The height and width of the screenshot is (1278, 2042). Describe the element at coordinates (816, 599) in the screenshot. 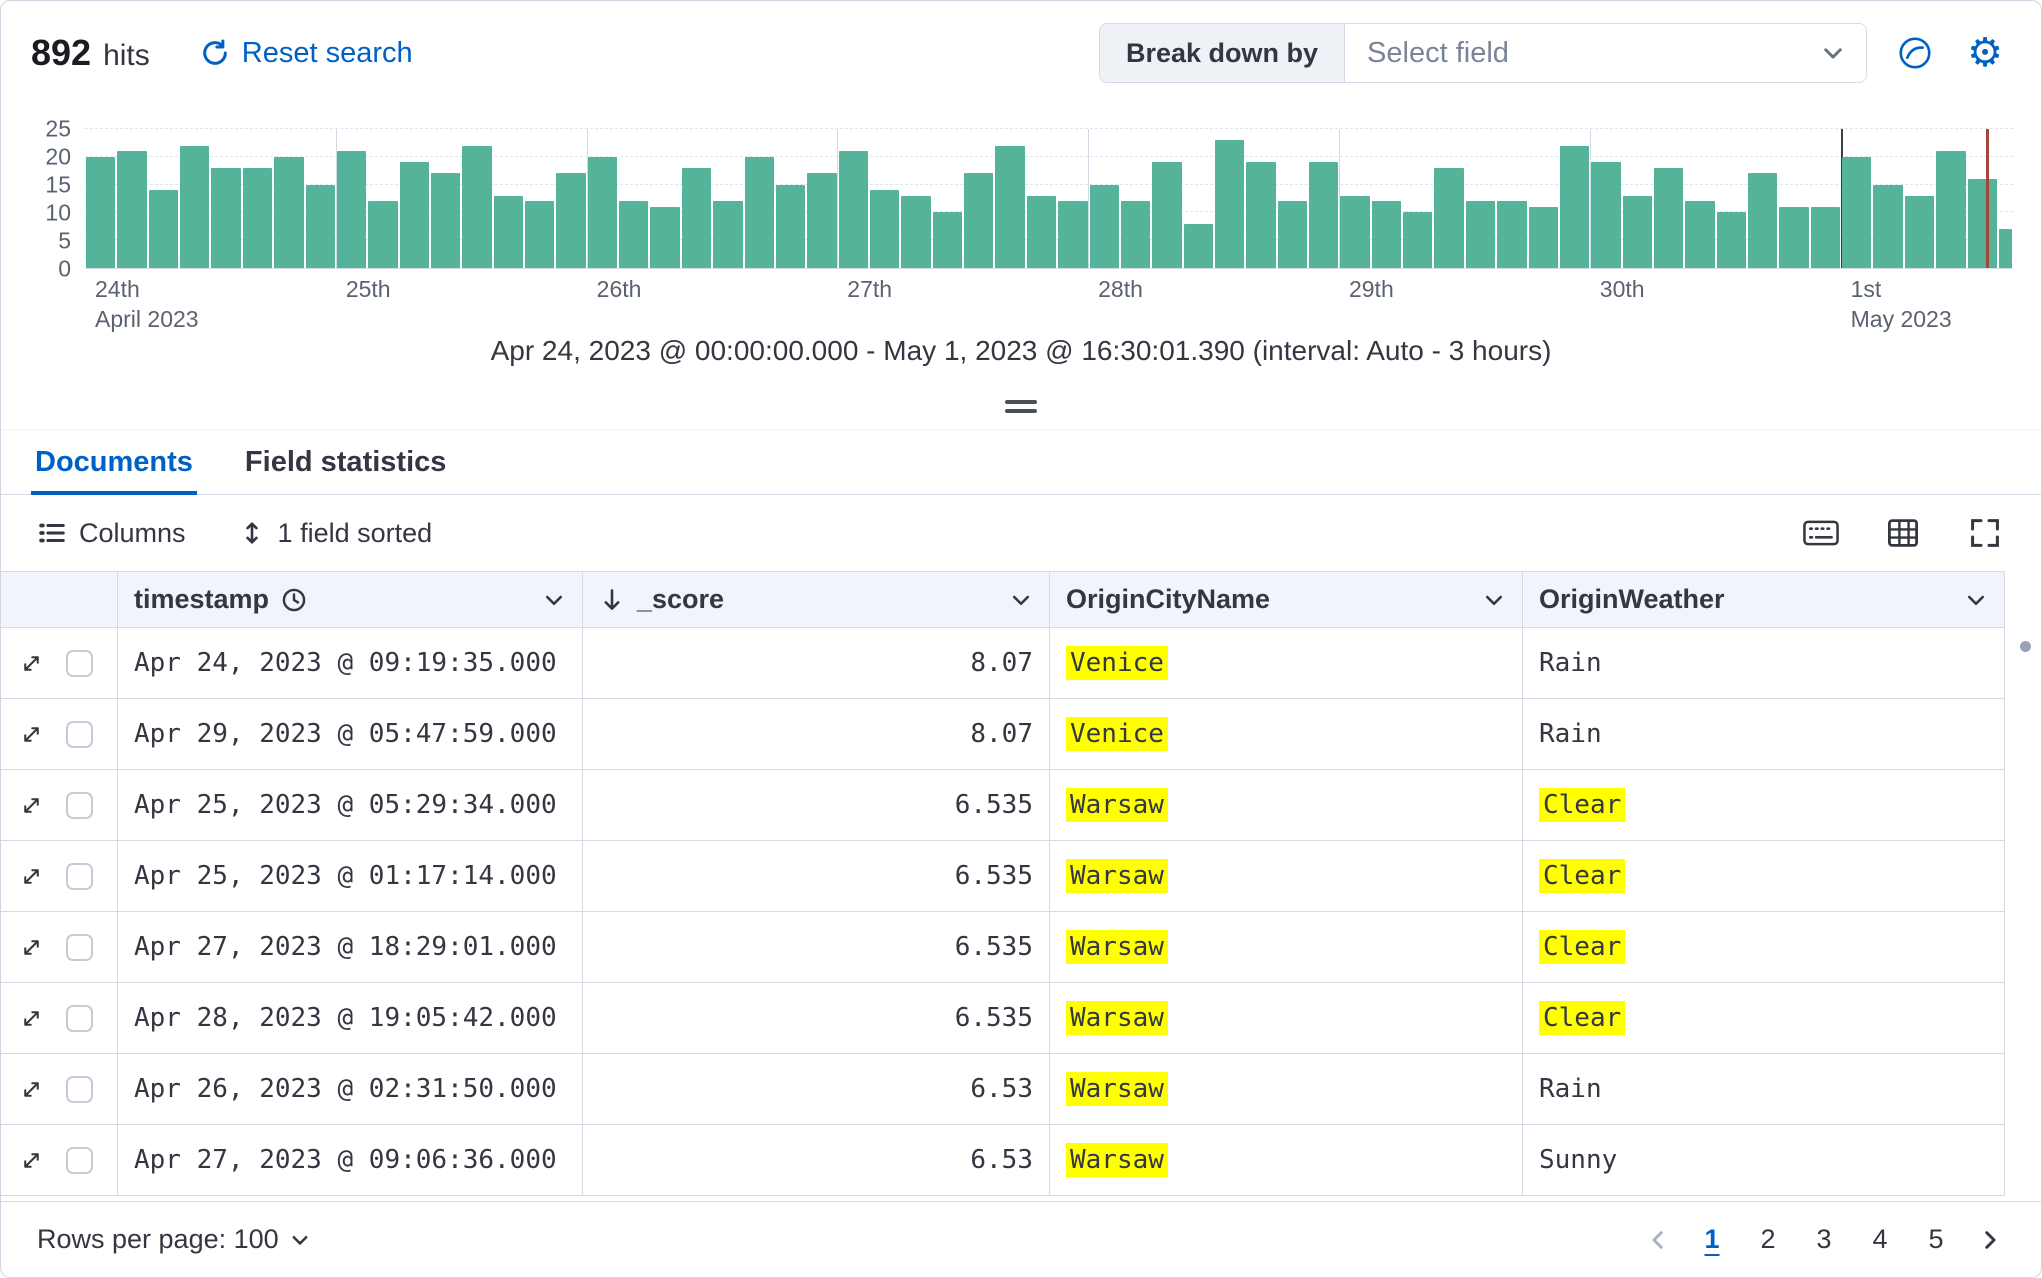

I see `column-header-score: _score` at that location.